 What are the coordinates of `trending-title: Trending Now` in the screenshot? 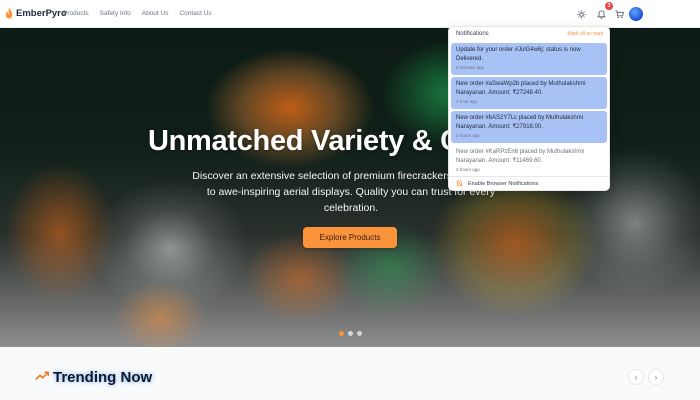 It's located at (103, 377).